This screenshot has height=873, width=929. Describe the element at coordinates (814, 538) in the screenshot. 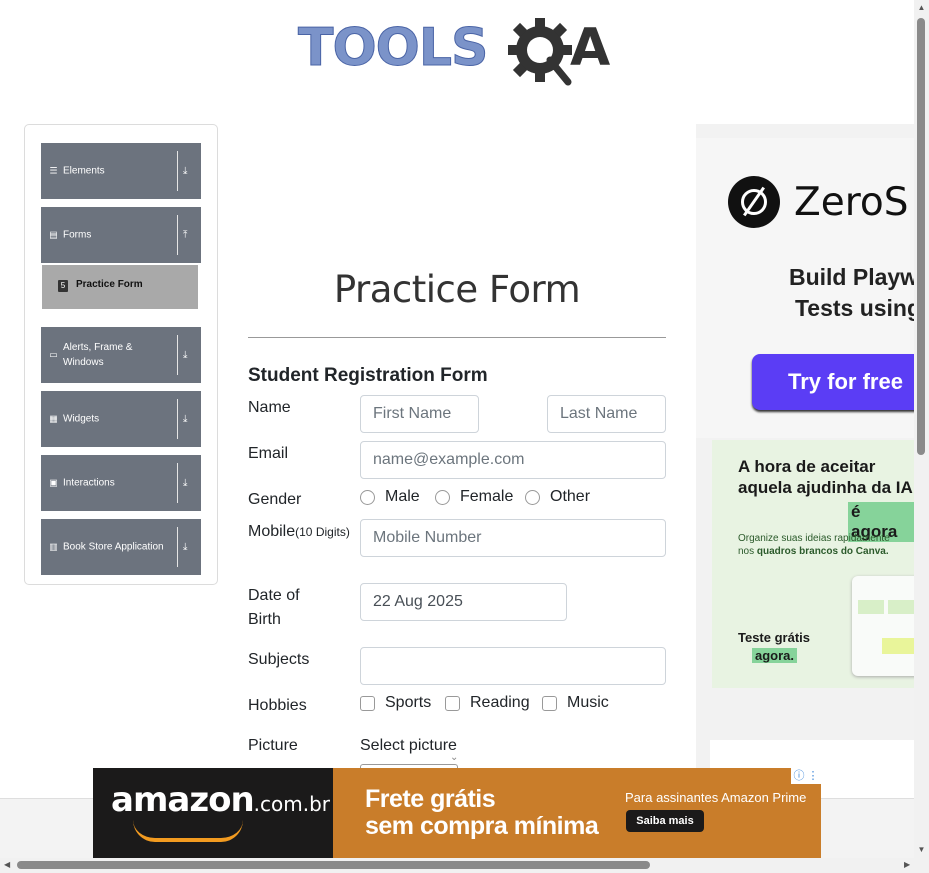

I see `canva-description-line1: Organize suas ideias rapidamente` at that location.